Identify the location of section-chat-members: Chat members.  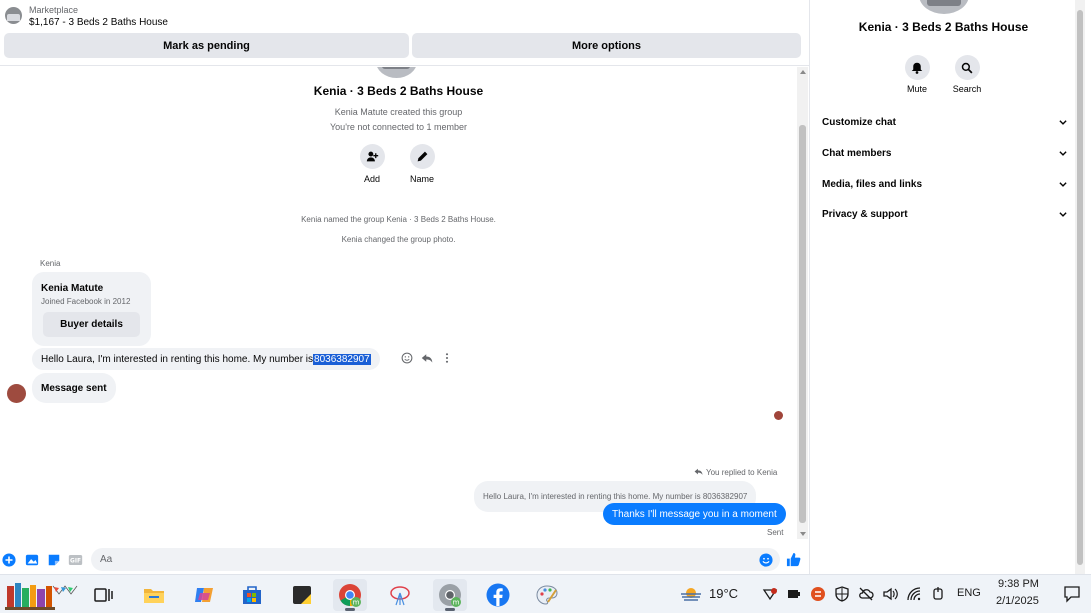
(945, 153).